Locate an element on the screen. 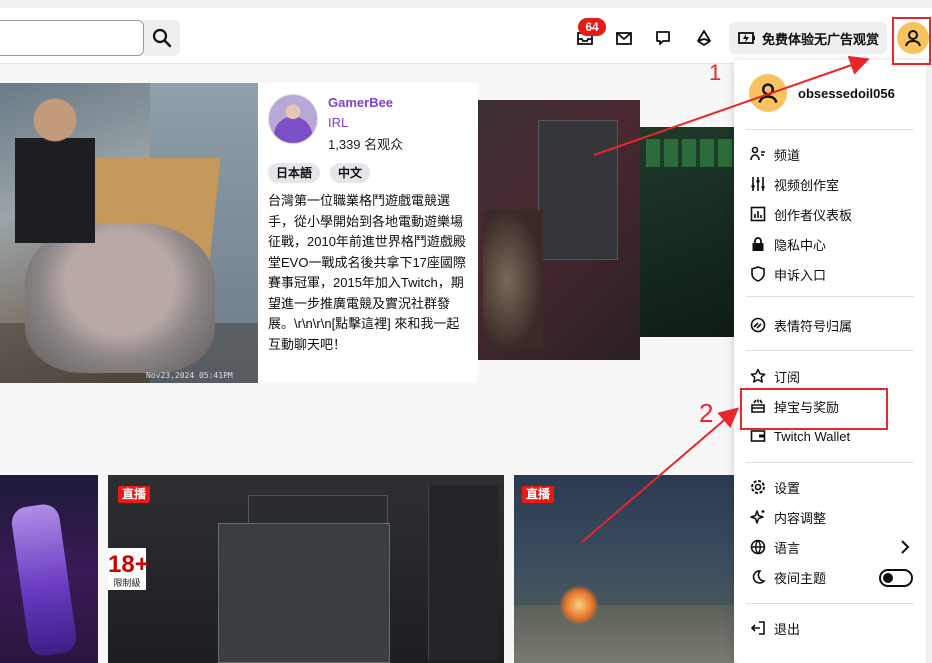  messages-button is located at coordinates (624, 38).